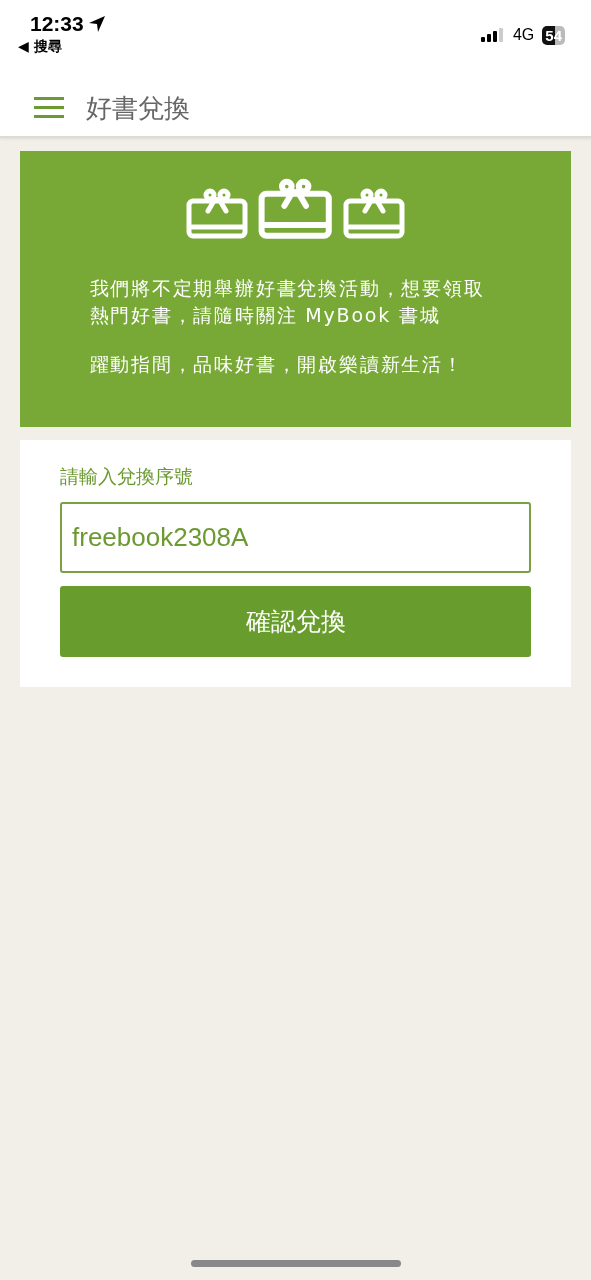  Describe the element at coordinates (96, 24) in the screenshot. I see `location-arrow-icon` at that location.